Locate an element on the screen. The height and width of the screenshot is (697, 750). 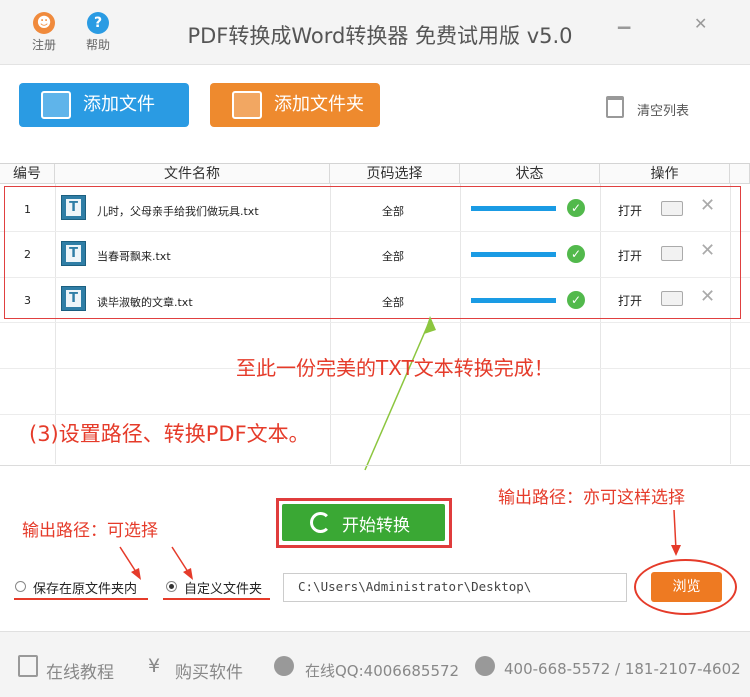
output-path-input: C:\Users\Administrator\Desktop\ is located at coordinates (455, 587).